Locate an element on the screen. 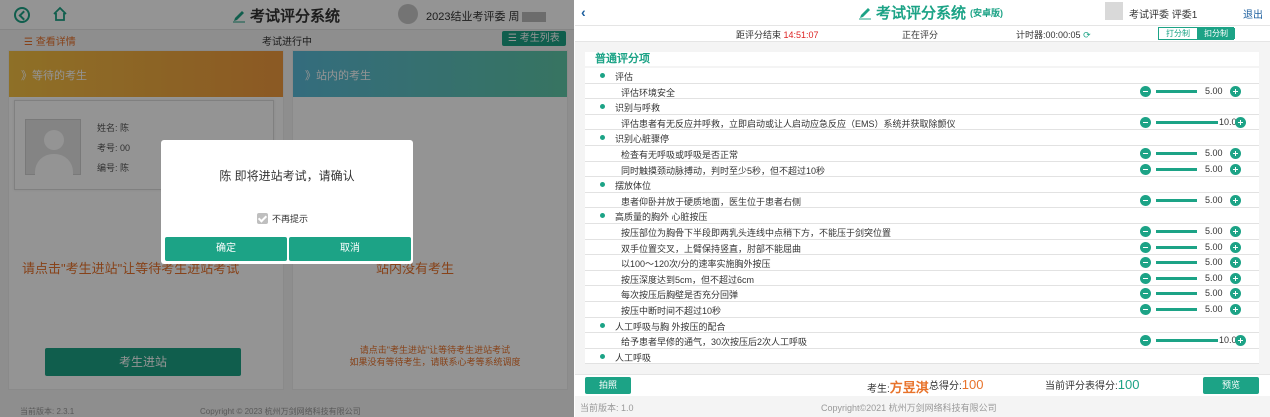 The image size is (1270, 417). timer: 计时器:00:00:05 ⟳ is located at coordinates (1053, 34).